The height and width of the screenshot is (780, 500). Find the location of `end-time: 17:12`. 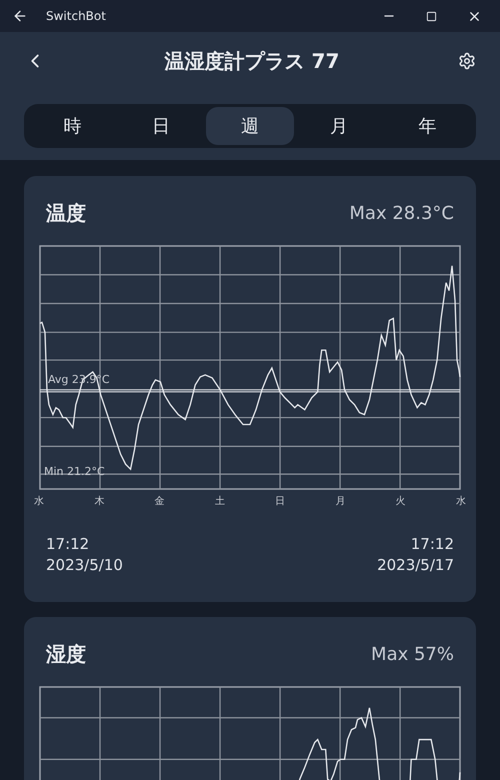

end-time: 17:12 is located at coordinates (432, 544).